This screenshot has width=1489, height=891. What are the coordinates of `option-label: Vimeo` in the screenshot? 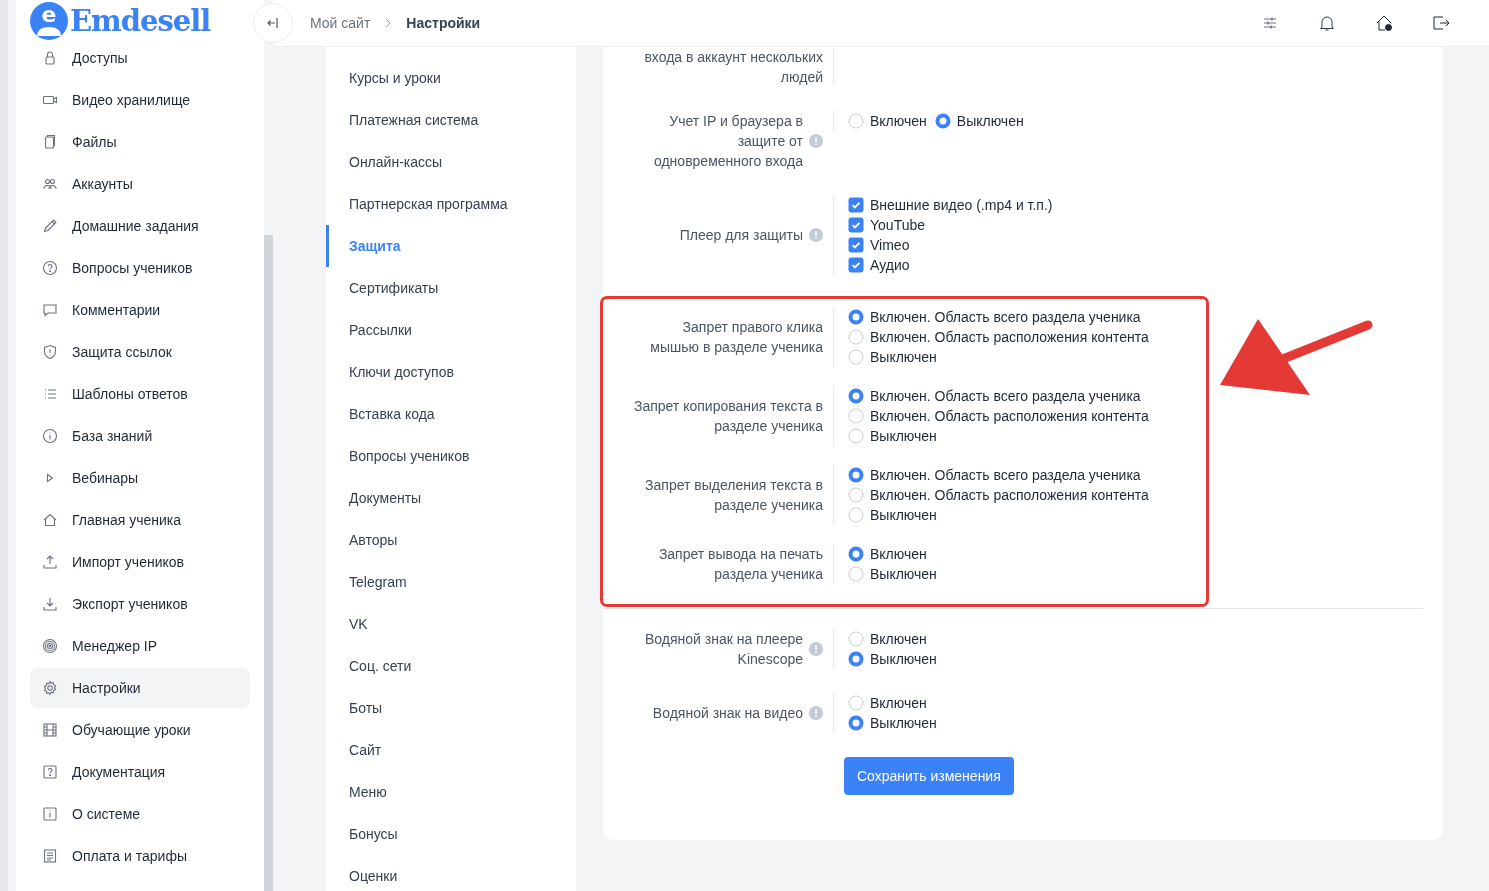 It's located at (890, 245).